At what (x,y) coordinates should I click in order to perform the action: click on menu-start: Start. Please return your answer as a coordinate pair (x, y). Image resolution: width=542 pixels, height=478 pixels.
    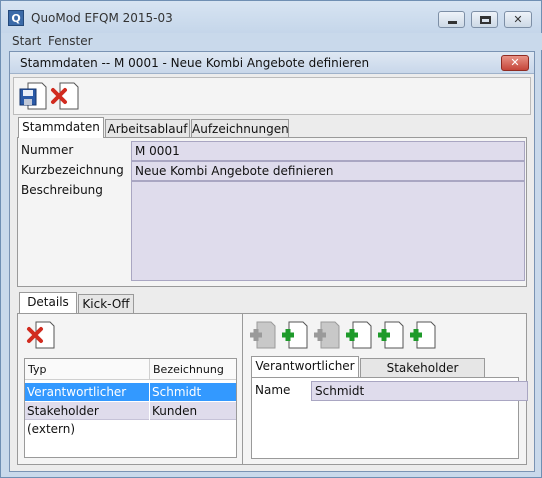
    Looking at the image, I should click on (26, 41).